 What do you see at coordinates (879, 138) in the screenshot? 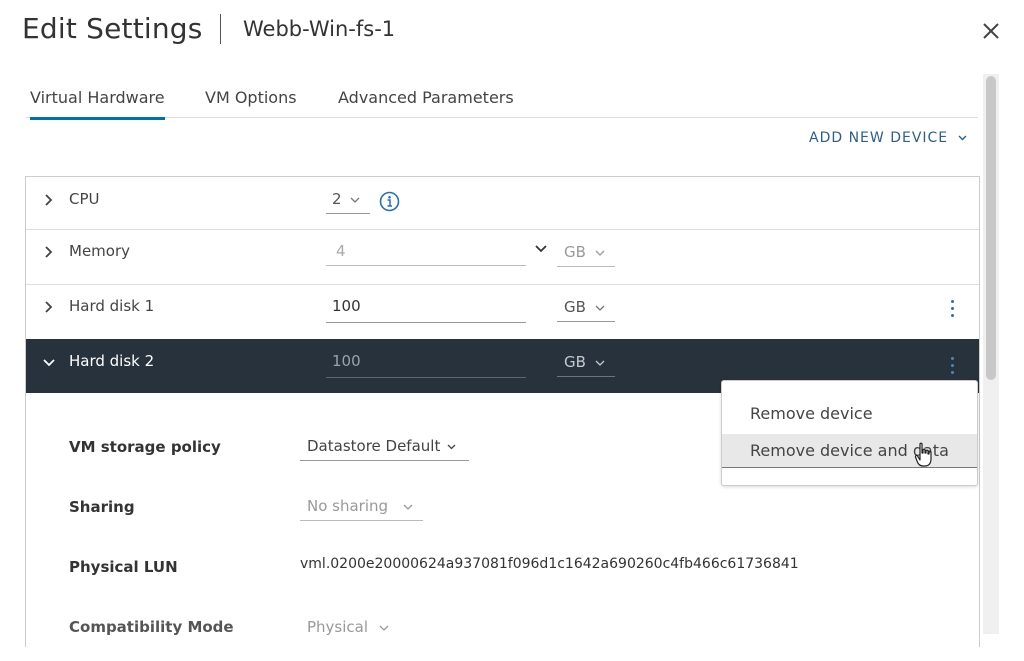
I see `add-new-device-label: ADD NEW DEVICE` at bounding box center [879, 138].